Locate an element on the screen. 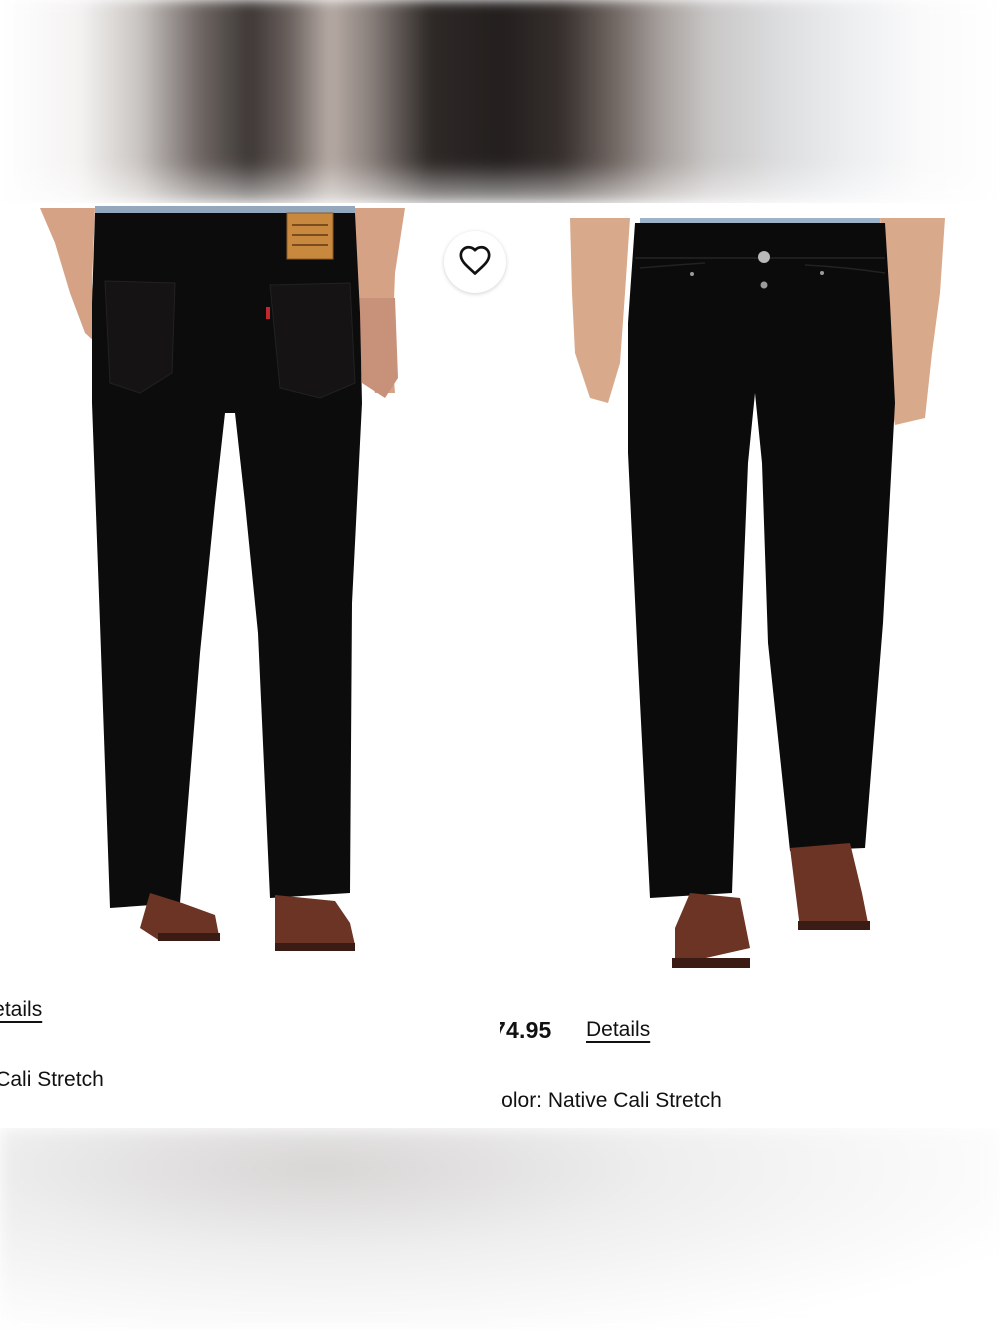 The width and height of the screenshot is (1000, 1330). heart-outline-icon is located at coordinates (475, 262).